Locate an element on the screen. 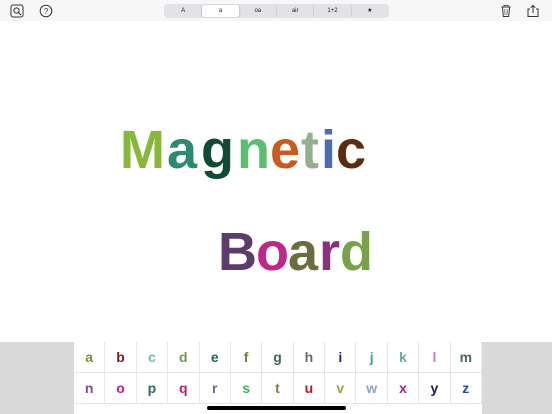 This screenshot has width=552, height=414. toolbar: ? A a oa air 1+2 ★ is located at coordinates (276, 10).